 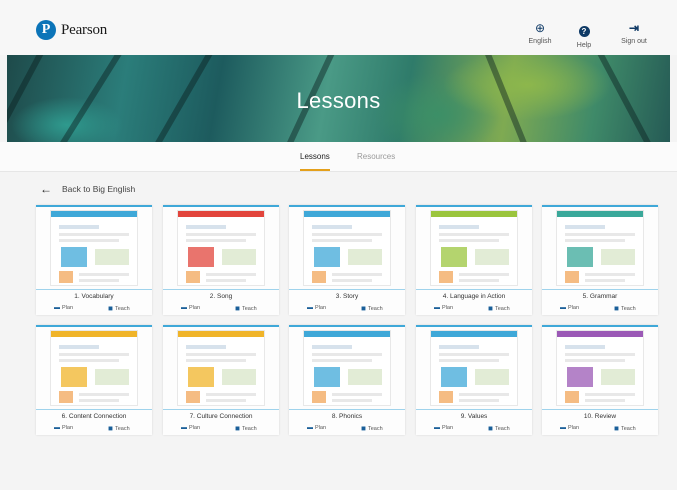 What do you see at coordinates (99, 189) in the screenshot?
I see `back-link-label: Back to Big English` at bounding box center [99, 189].